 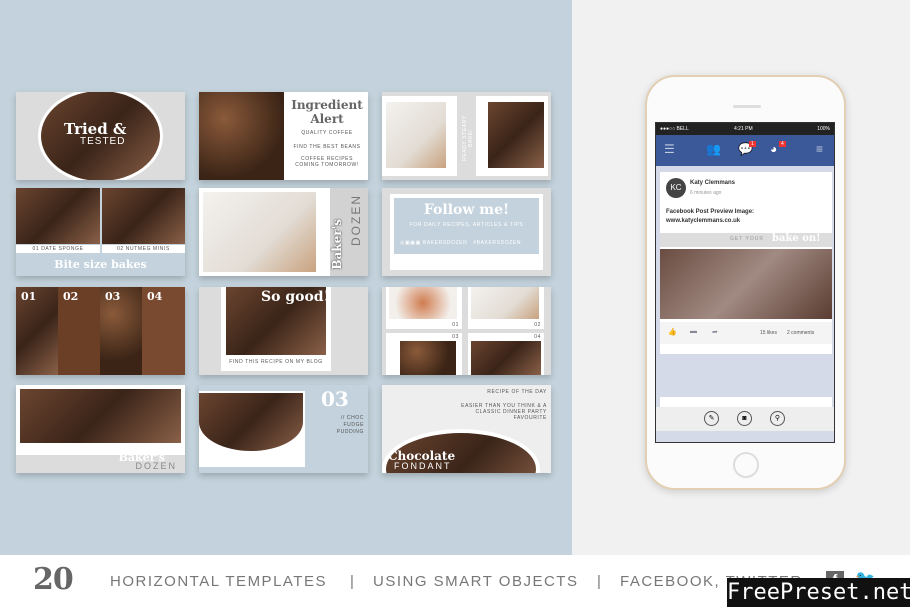 I want to click on banner-text: GET YOUR, so click(x=747, y=239).